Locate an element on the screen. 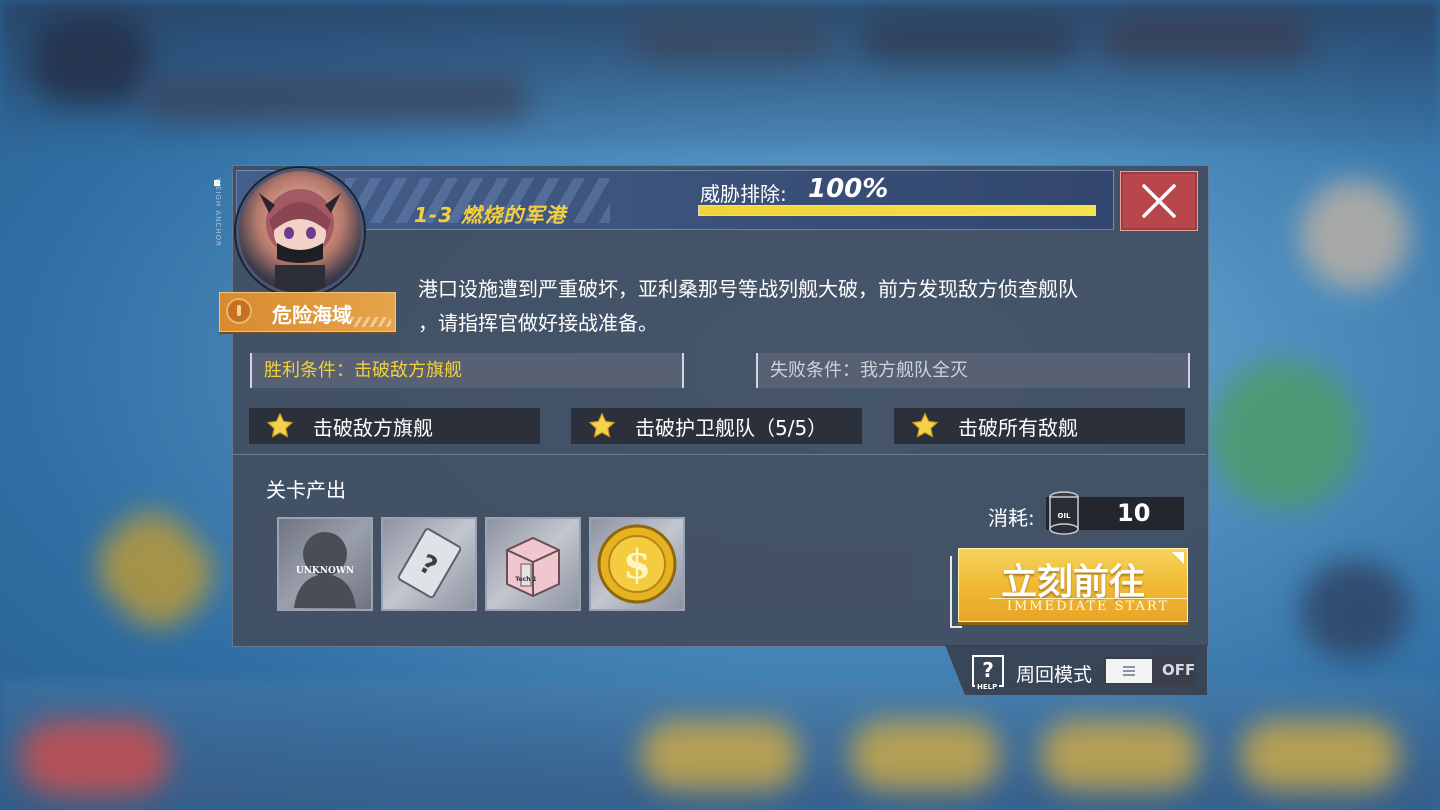  objective-item: 击破所有敌舰 is located at coordinates (1039, 426).